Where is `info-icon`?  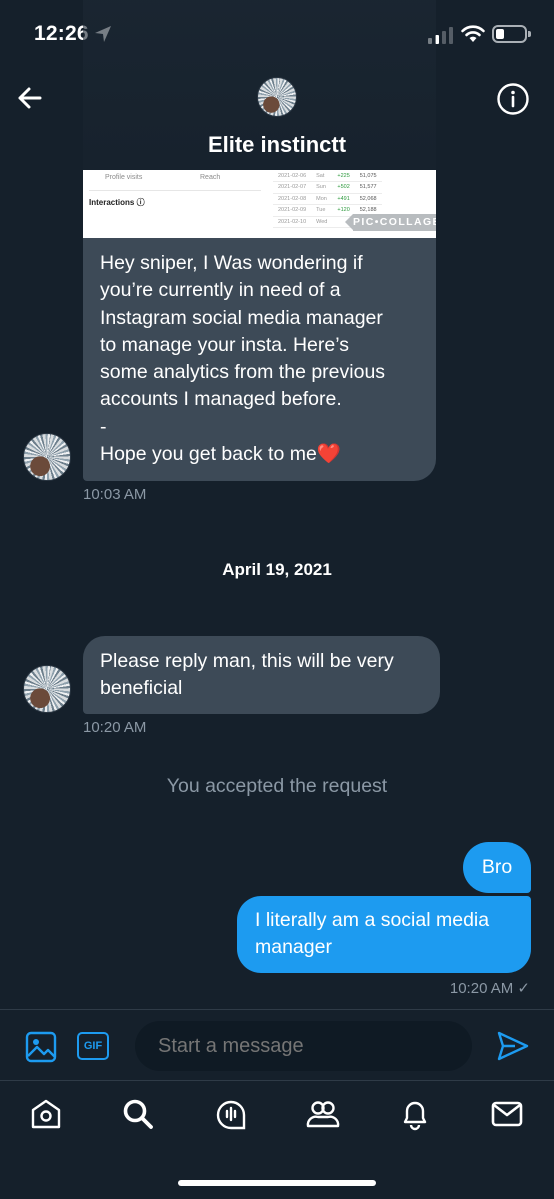 info-icon is located at coordinates (513, 99).